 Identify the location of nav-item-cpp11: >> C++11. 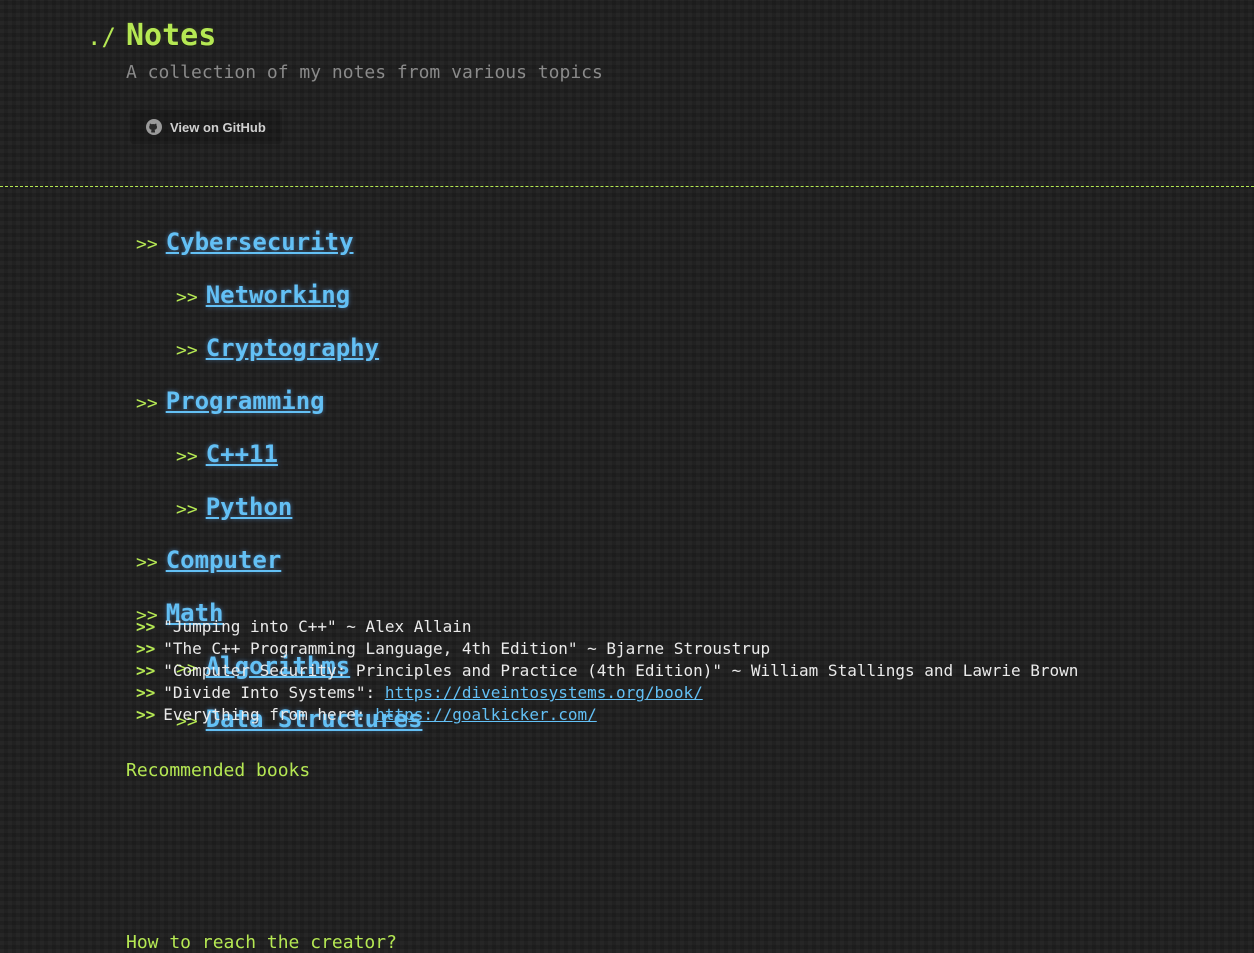
(227, 454).